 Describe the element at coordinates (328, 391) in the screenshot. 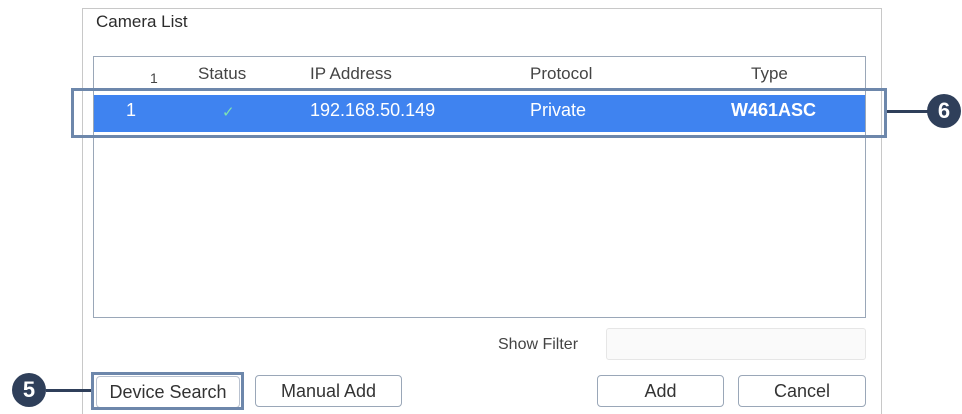

I see `manual-add-button: Manual Add` at that location.